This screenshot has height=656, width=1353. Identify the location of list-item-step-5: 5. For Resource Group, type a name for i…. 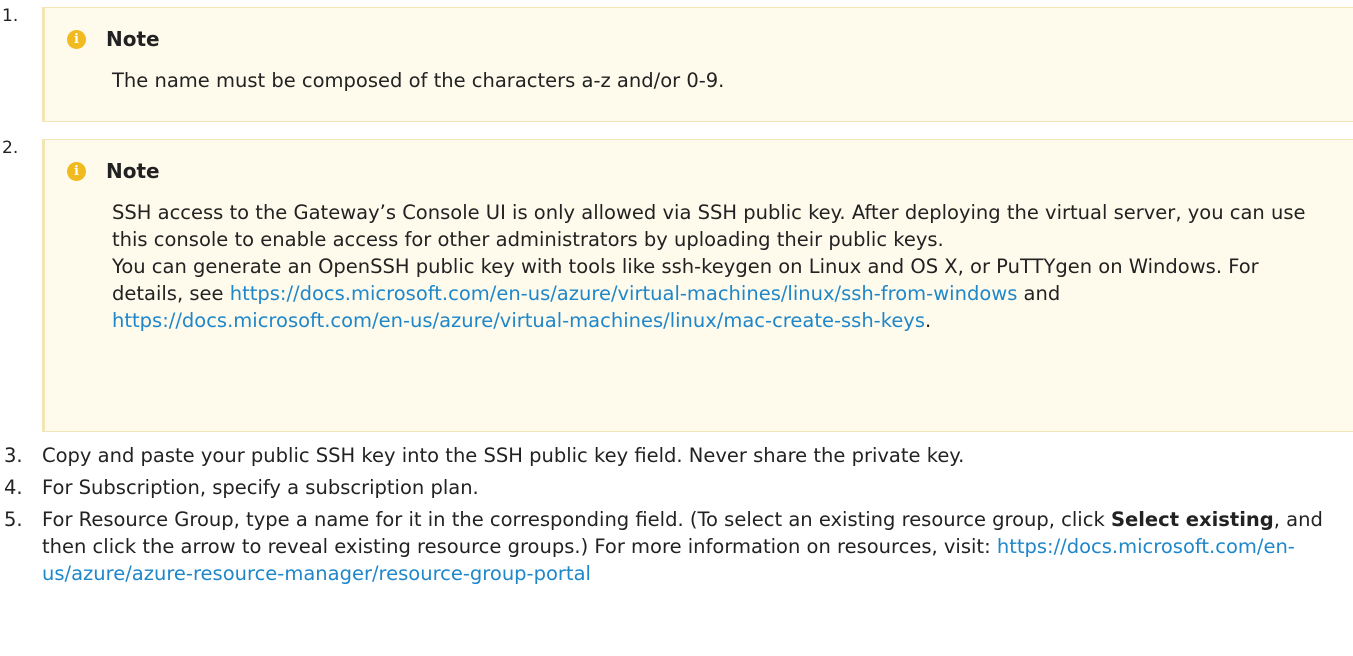
(676, 546).